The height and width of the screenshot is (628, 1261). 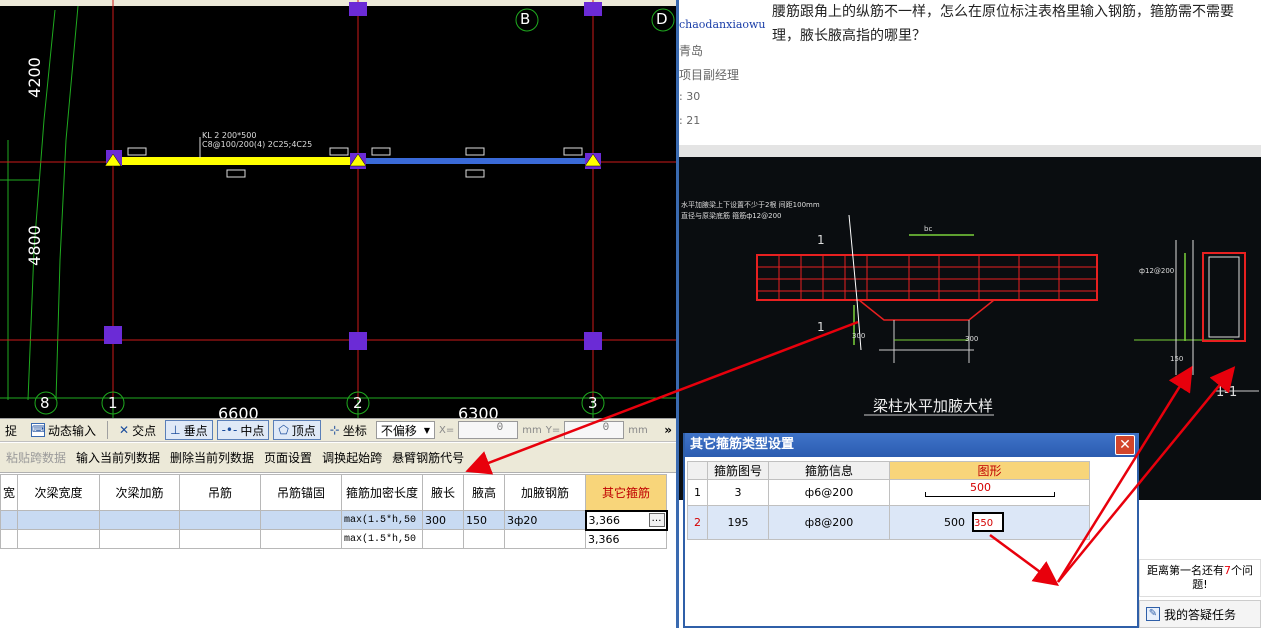 What do you see at coordinates (34, 77) in the screenshot?
I see `dim-4200: 4200` at bounding box center [34, 77].